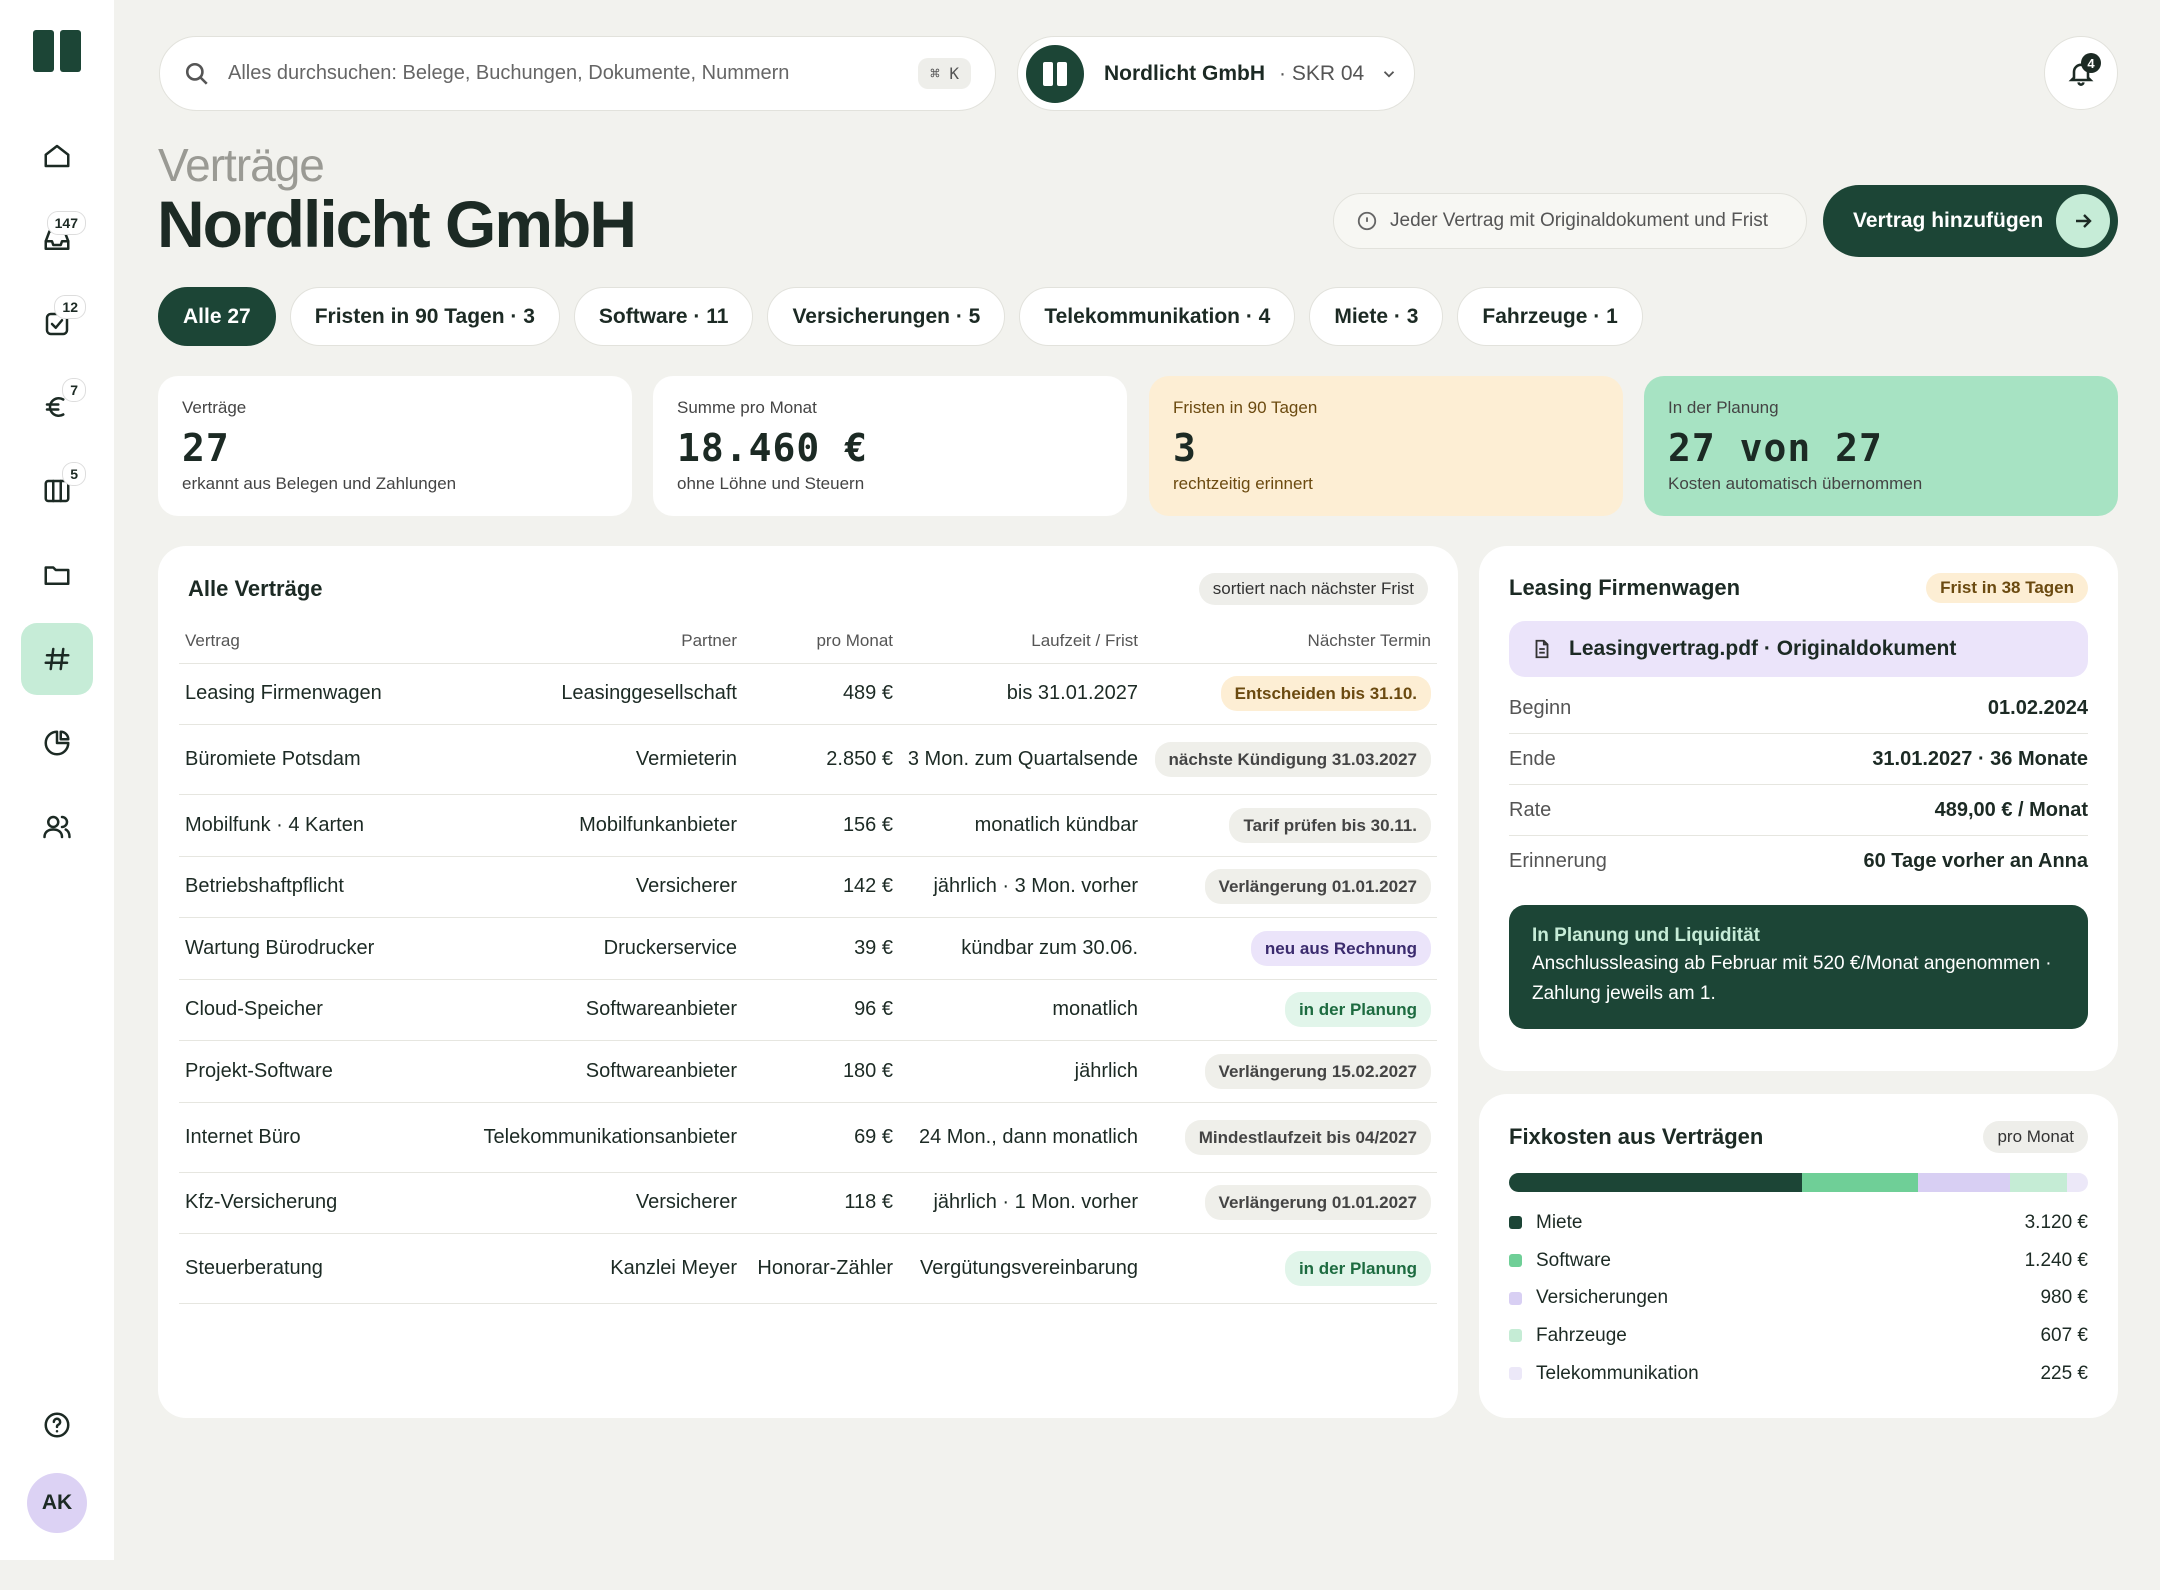  I want to click on cell-monthly: 39 €, so click(821, 948).